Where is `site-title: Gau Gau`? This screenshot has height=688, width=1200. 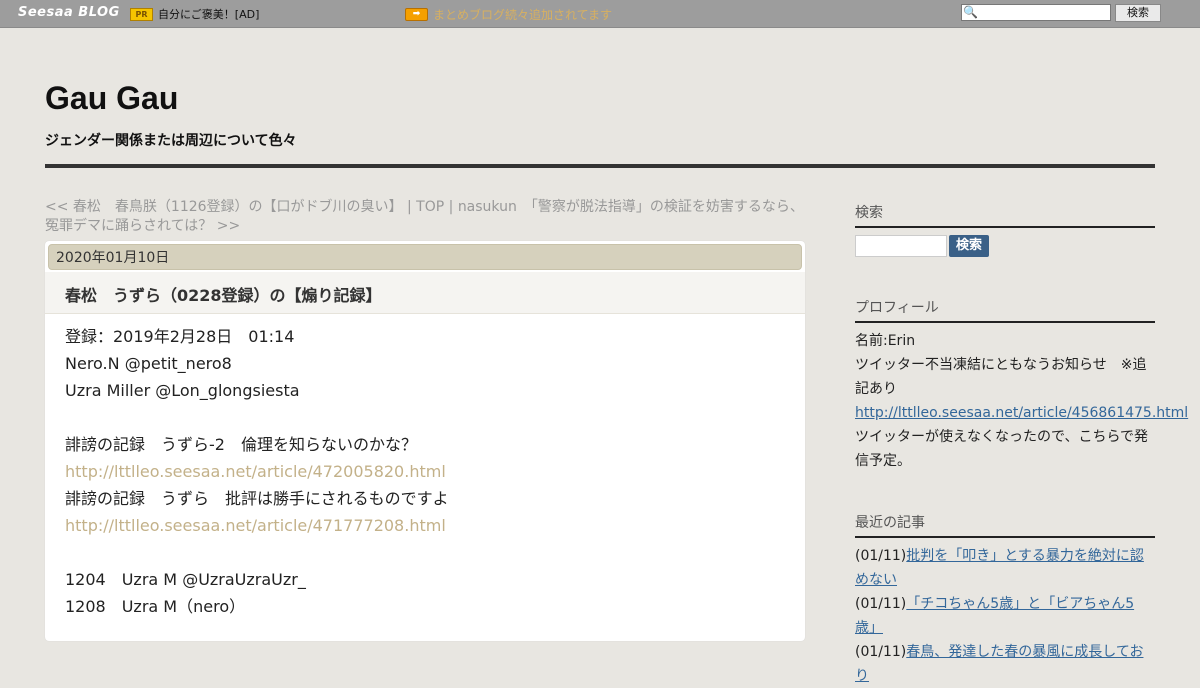 site-title: Gau Gau is located at coordinates (111, 98).